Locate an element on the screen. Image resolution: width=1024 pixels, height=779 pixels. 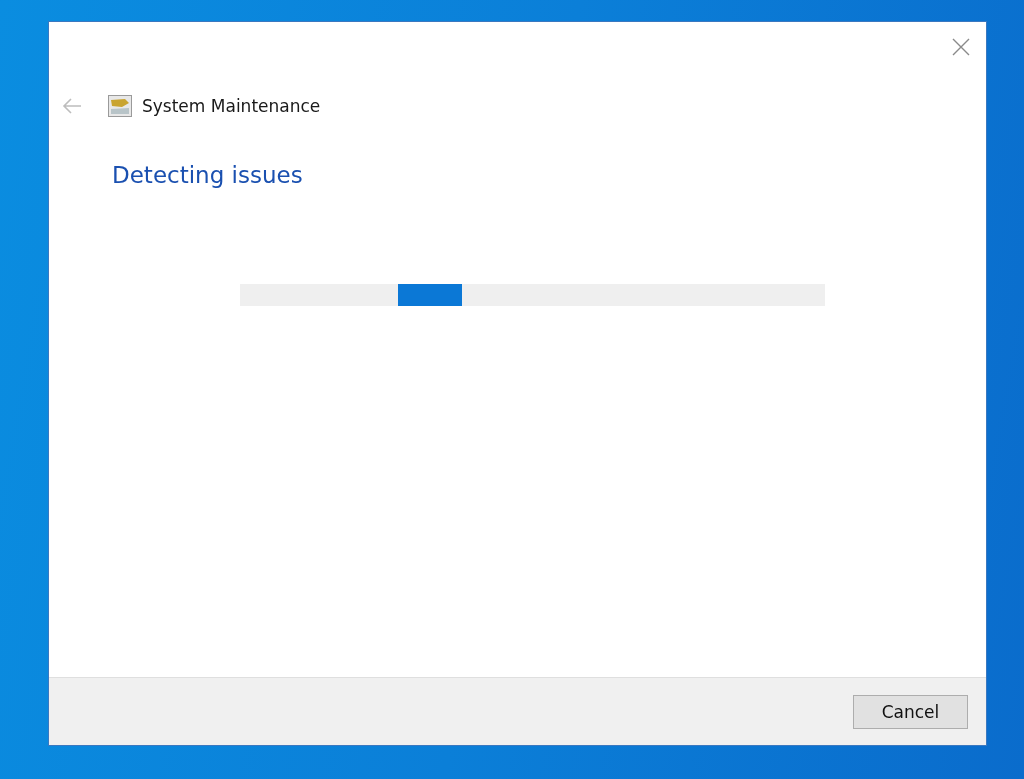
close-icon is located at coordinates (961, 47).